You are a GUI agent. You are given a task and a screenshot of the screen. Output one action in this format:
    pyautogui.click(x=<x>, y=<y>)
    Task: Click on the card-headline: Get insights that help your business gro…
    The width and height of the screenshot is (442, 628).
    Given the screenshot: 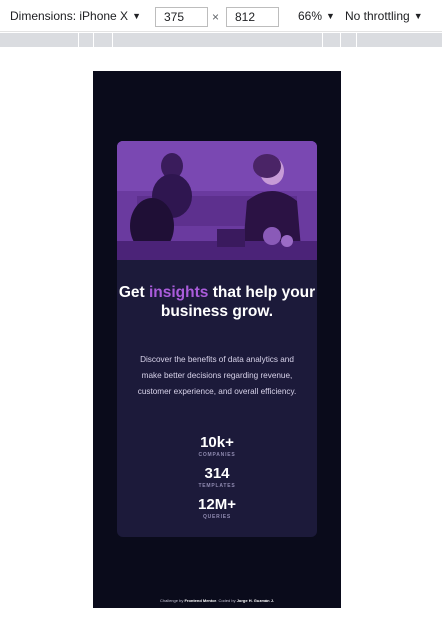 What is the action you would take?
    pyautogui.click(x=217, y=302)
    